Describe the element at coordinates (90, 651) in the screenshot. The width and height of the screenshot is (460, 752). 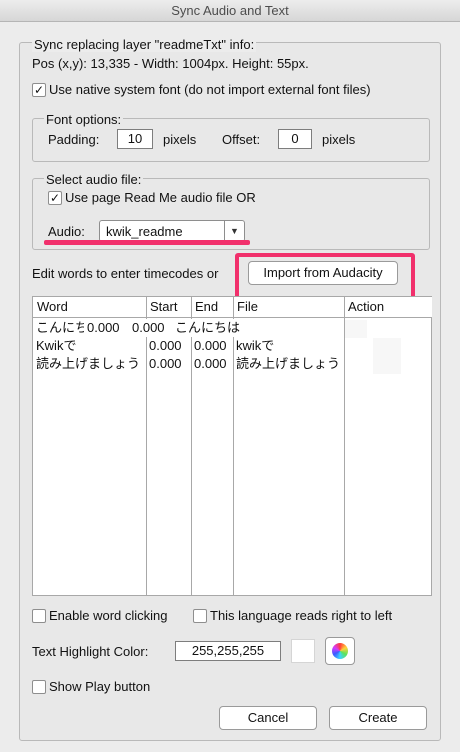
I see `highlight-color-label: Text Highlight Color:` at that location.